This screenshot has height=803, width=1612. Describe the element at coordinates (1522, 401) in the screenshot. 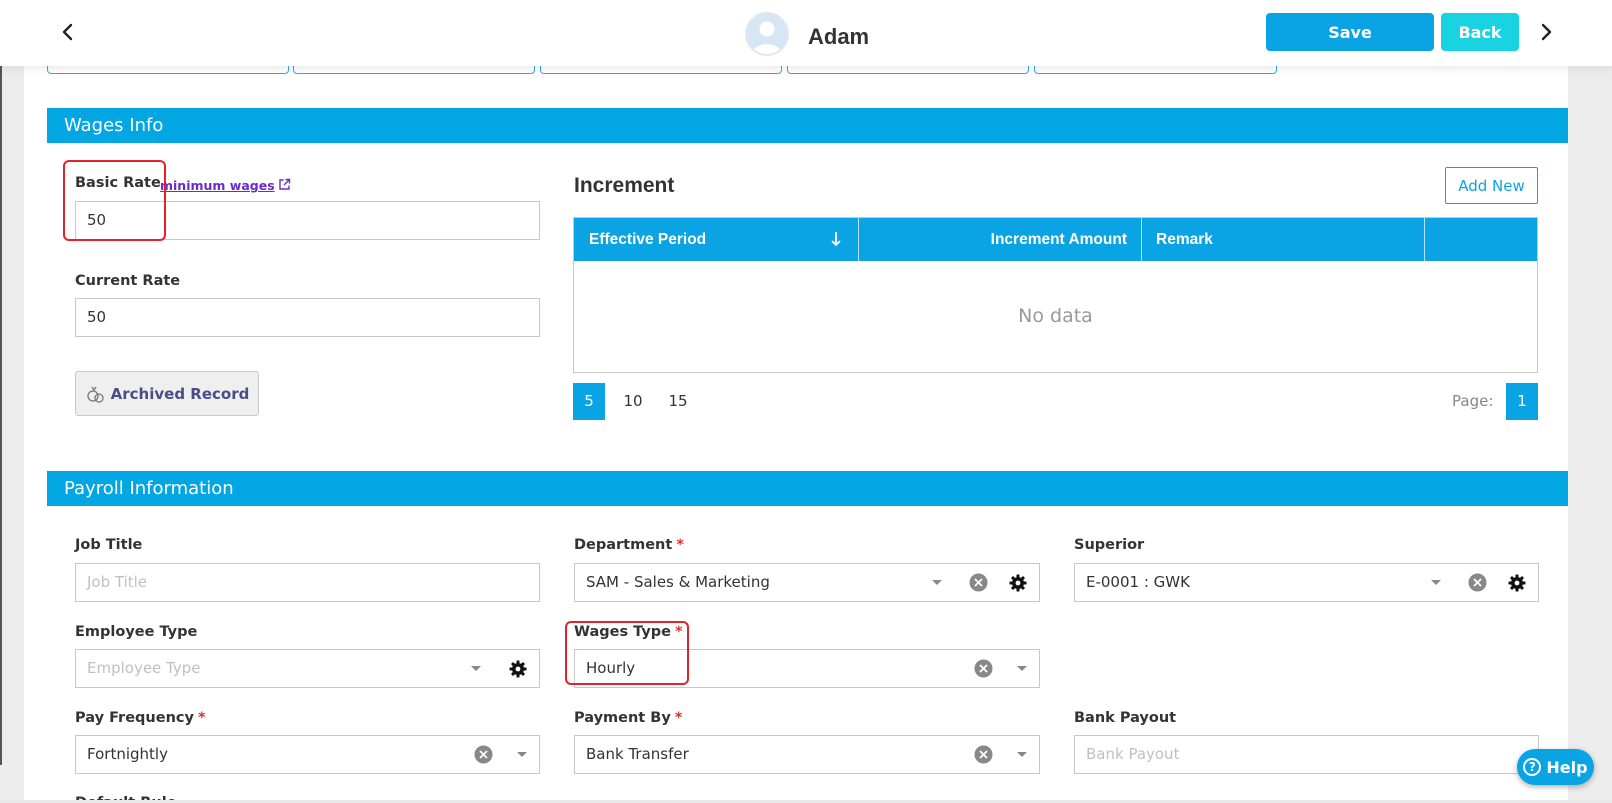

I see `page-number-1: 1` at that location.